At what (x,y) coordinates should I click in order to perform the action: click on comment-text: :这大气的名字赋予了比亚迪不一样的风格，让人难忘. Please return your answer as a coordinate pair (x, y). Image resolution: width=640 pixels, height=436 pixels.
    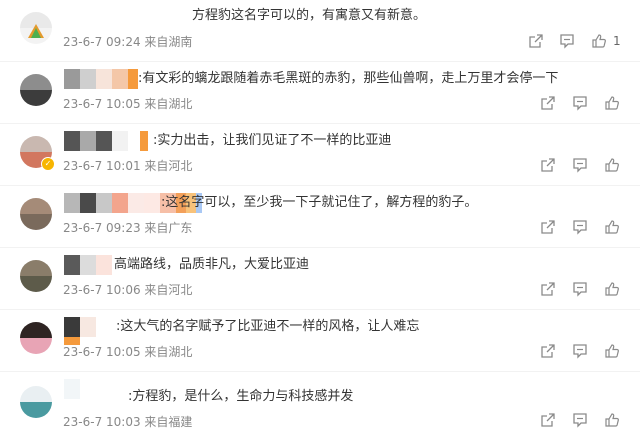
    Looking at the image, I should click on (268, 326).